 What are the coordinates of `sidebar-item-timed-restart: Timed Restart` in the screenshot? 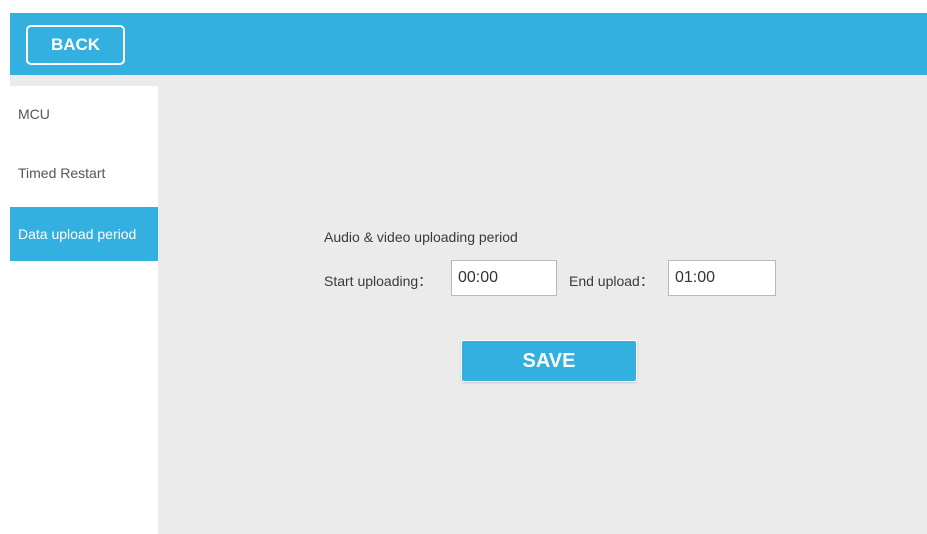 It's located at (84, 173).